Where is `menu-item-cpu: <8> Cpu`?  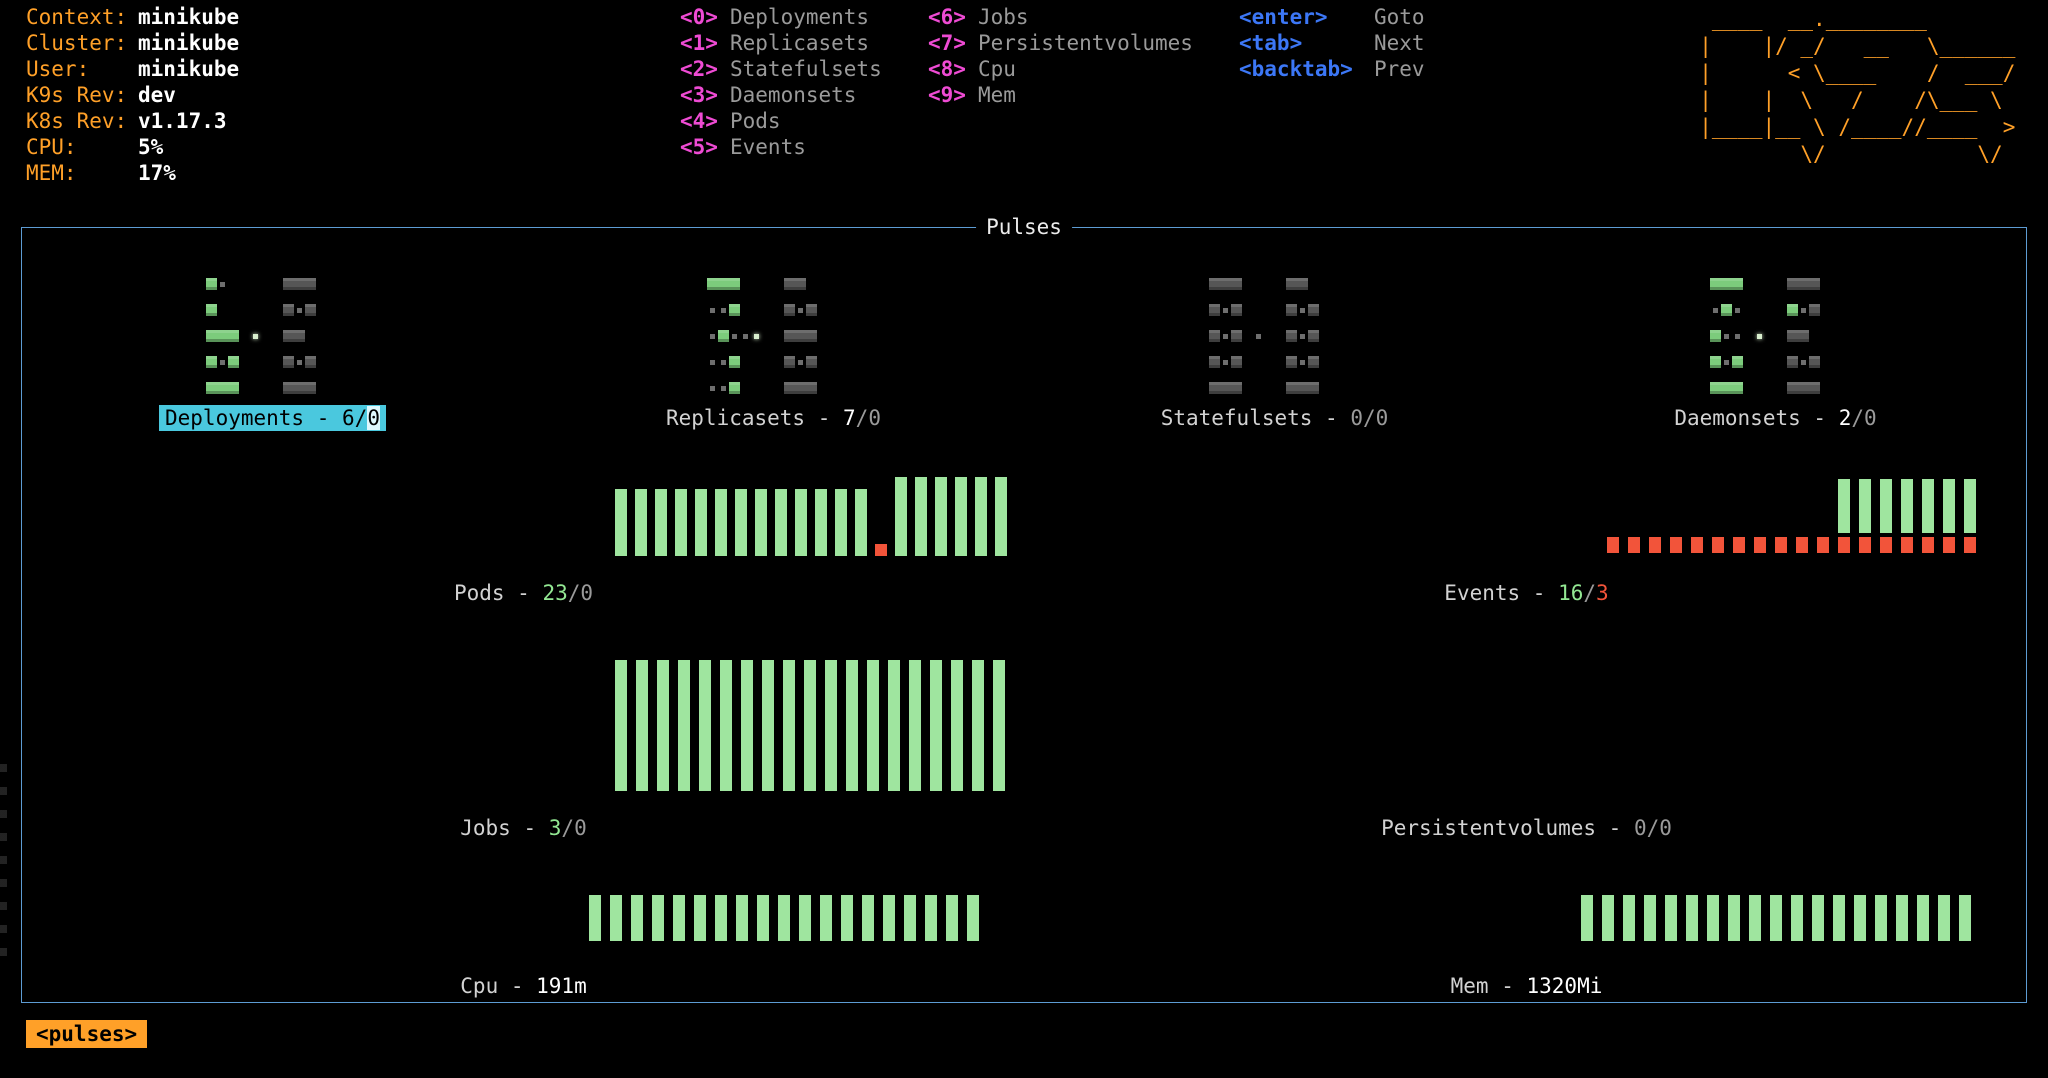 menu-item-cpu: <8> Cpu is located at coordinates (1060, 69).